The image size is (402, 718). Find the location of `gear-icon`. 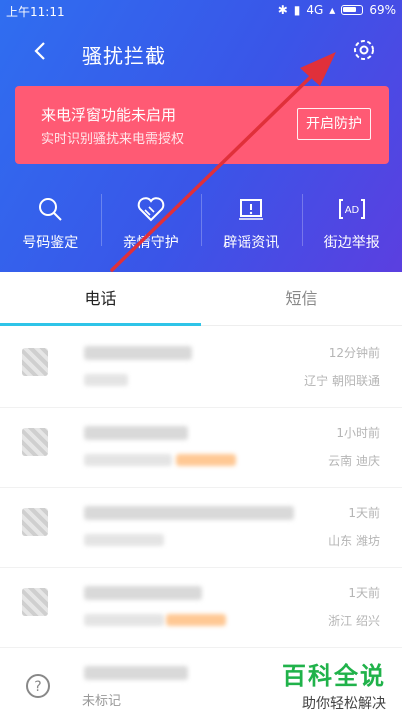

gear-icon is located at coordinates (364, 50).